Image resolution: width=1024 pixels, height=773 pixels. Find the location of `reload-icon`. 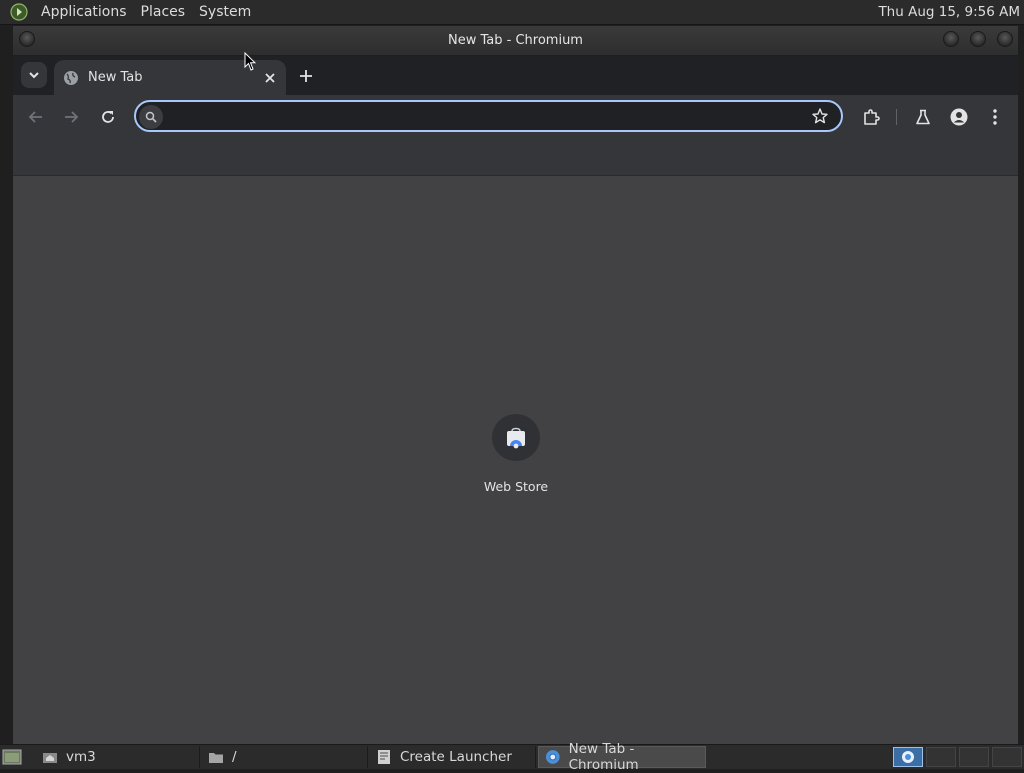

reload-icon is located at coordinates (108, 117).